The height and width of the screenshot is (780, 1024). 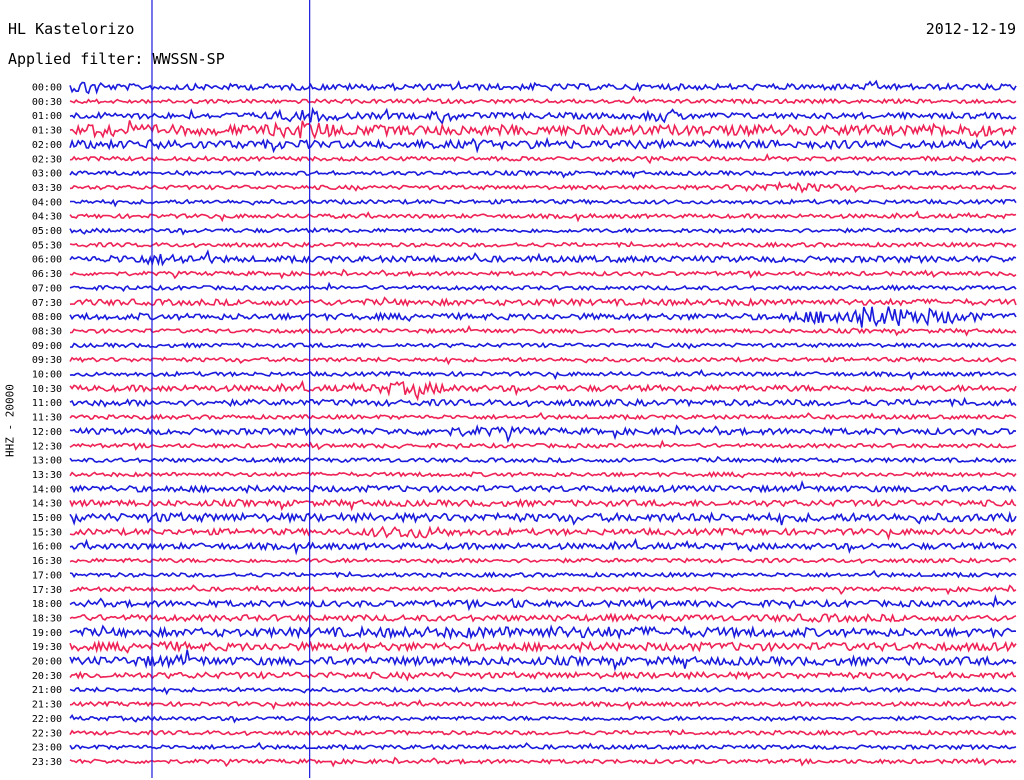 I want to click on time-tick-label: 06:30, so click(x=47, y=274).